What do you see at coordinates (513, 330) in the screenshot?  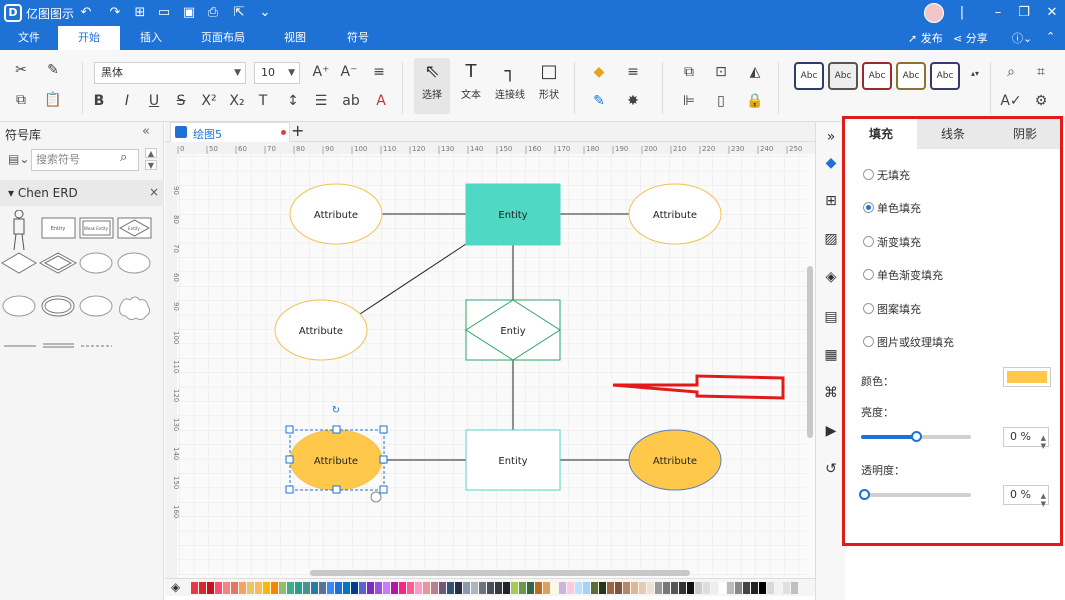 I see `relationship-node: Entiy` at bounding box center [513, 330].